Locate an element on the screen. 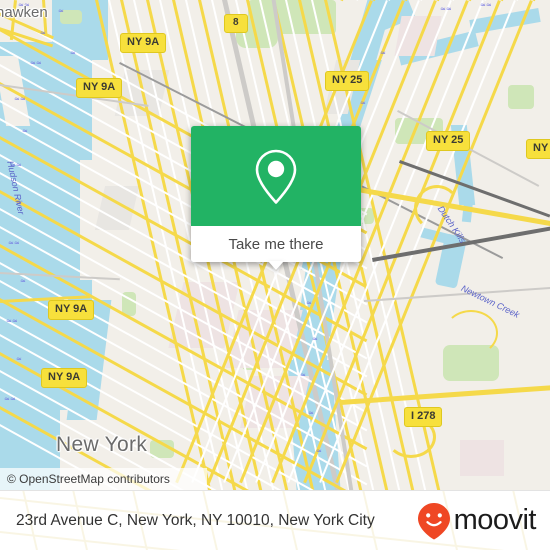 The image size is (550, 550). shield-ny25-3: NY 2 is located at coordinates (538, 149).